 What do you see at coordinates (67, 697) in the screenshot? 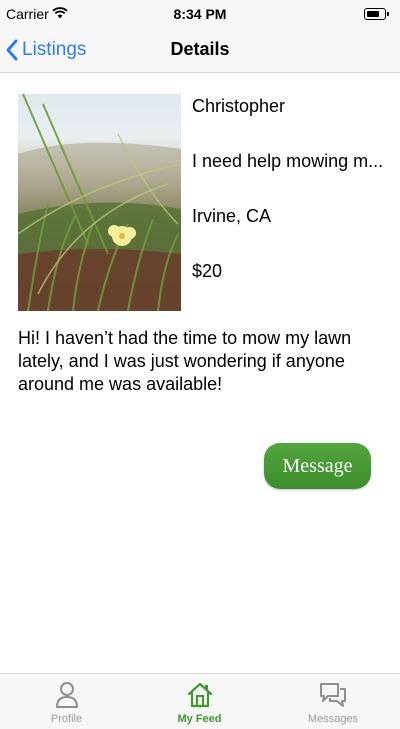
I see `person-icon` at bounding box center [67, 697].